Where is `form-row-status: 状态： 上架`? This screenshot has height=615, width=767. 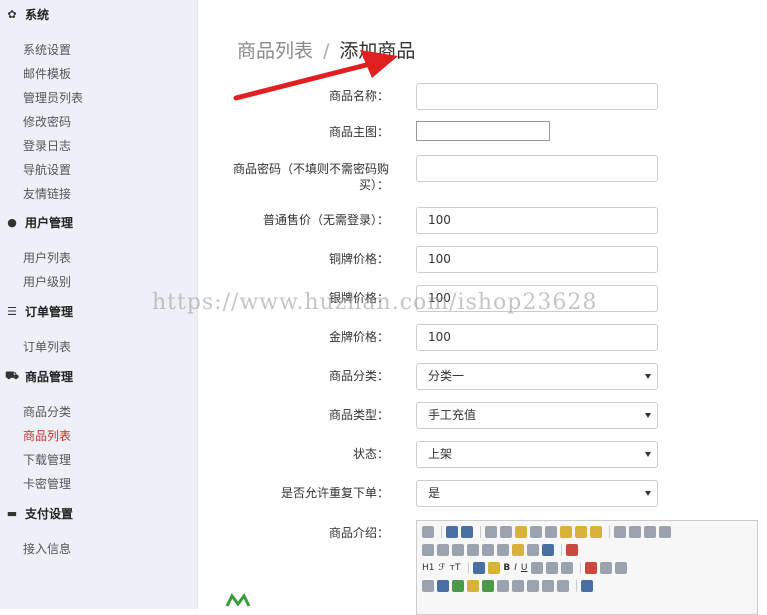
form-row-status: 状态： 上架 is located at coordinates (483, 454).